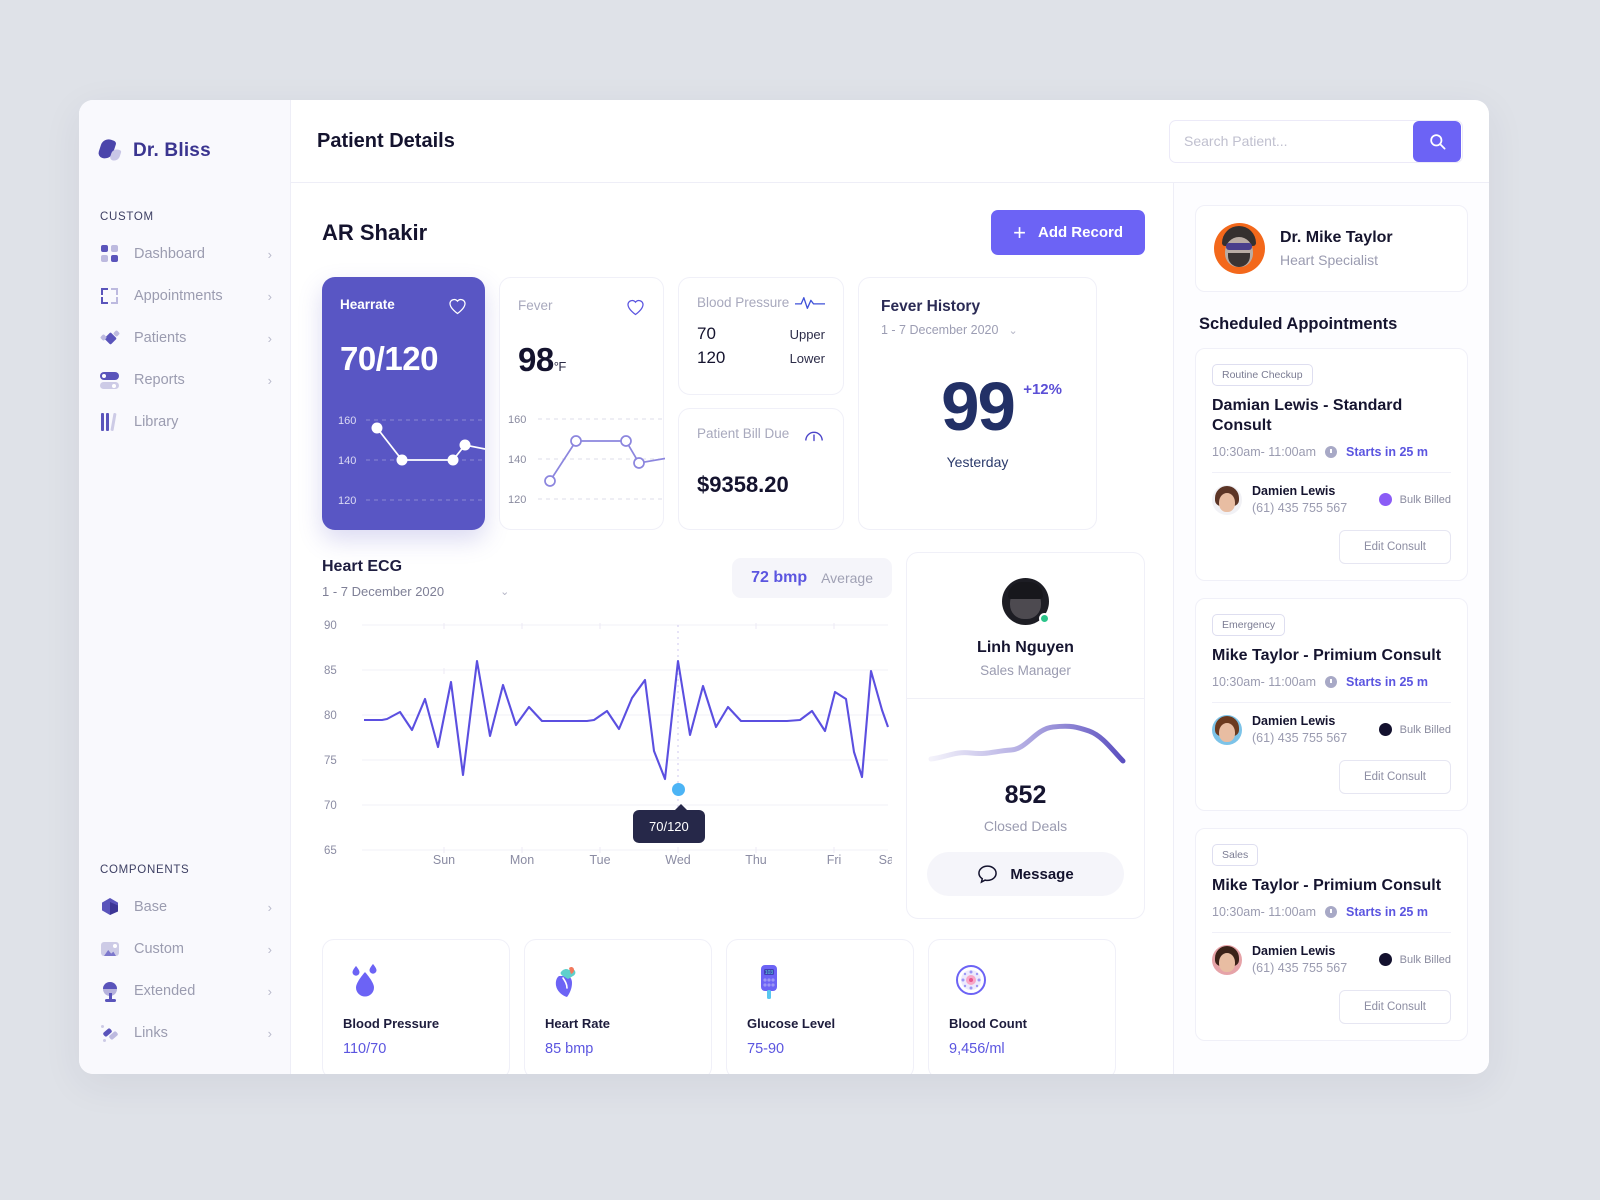 The height and width of the screenshot is (1200, 1600). I want to click on metric-card-blood-pressure: Blood Pressure 110/70, so click(416, 1006).